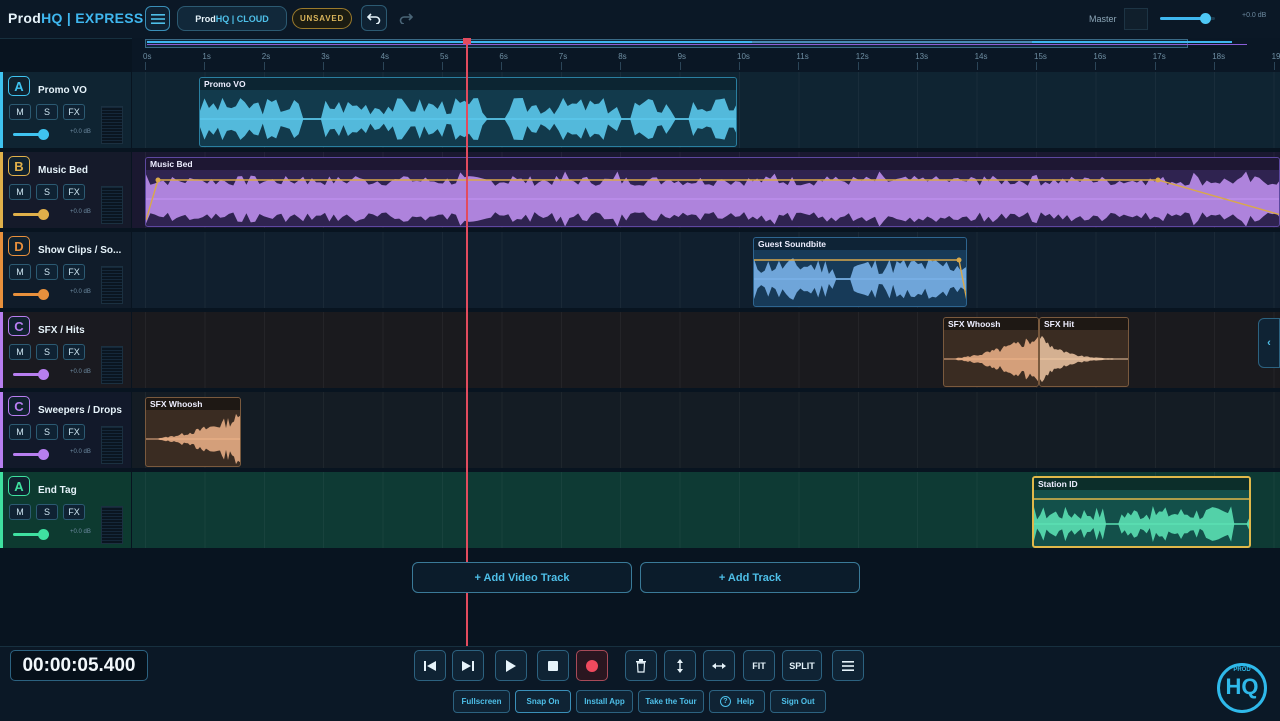 The height and width of the screenshot is (721, 1280). I want to click on clip-music-bed: Music Bed, so click(712, 192).